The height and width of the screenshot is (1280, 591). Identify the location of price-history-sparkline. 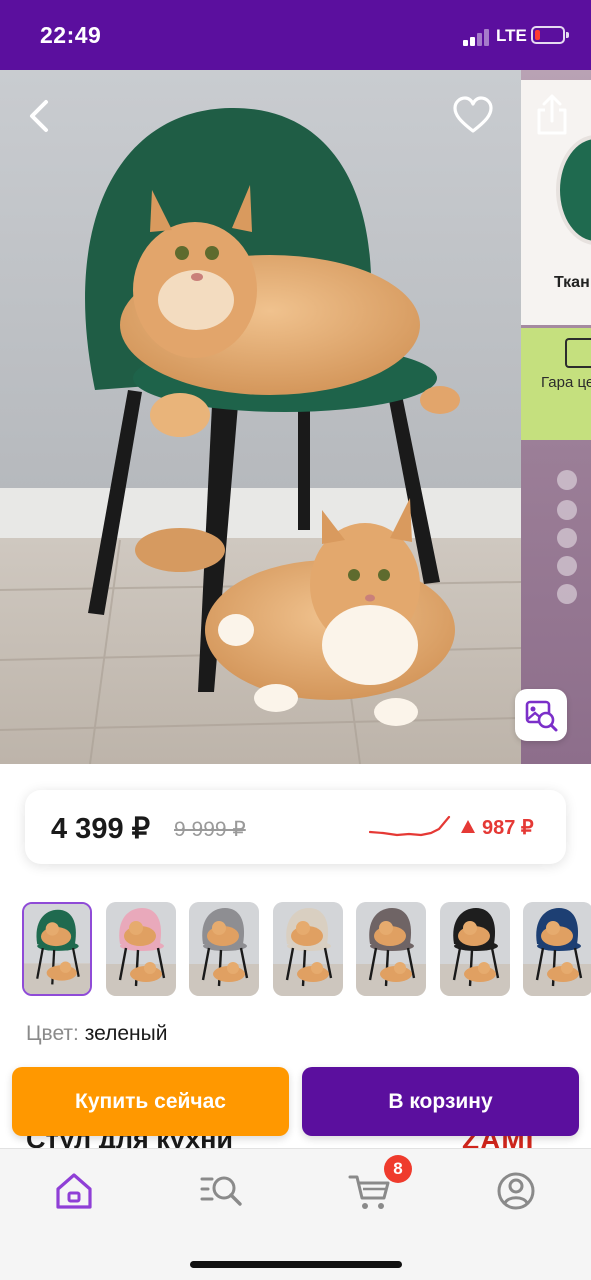
(410, 826).